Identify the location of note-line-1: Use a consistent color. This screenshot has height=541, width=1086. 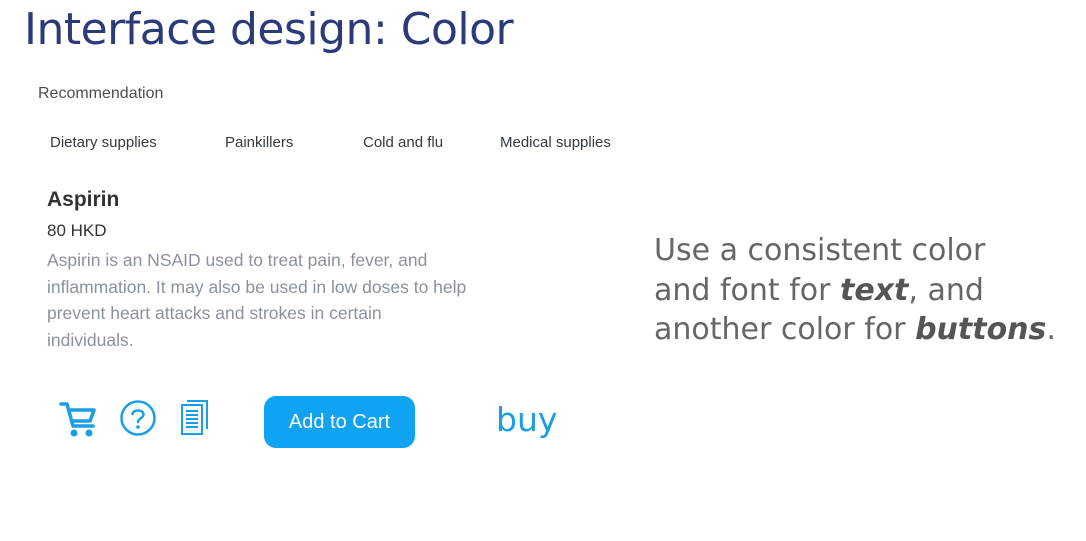
(820, 250).